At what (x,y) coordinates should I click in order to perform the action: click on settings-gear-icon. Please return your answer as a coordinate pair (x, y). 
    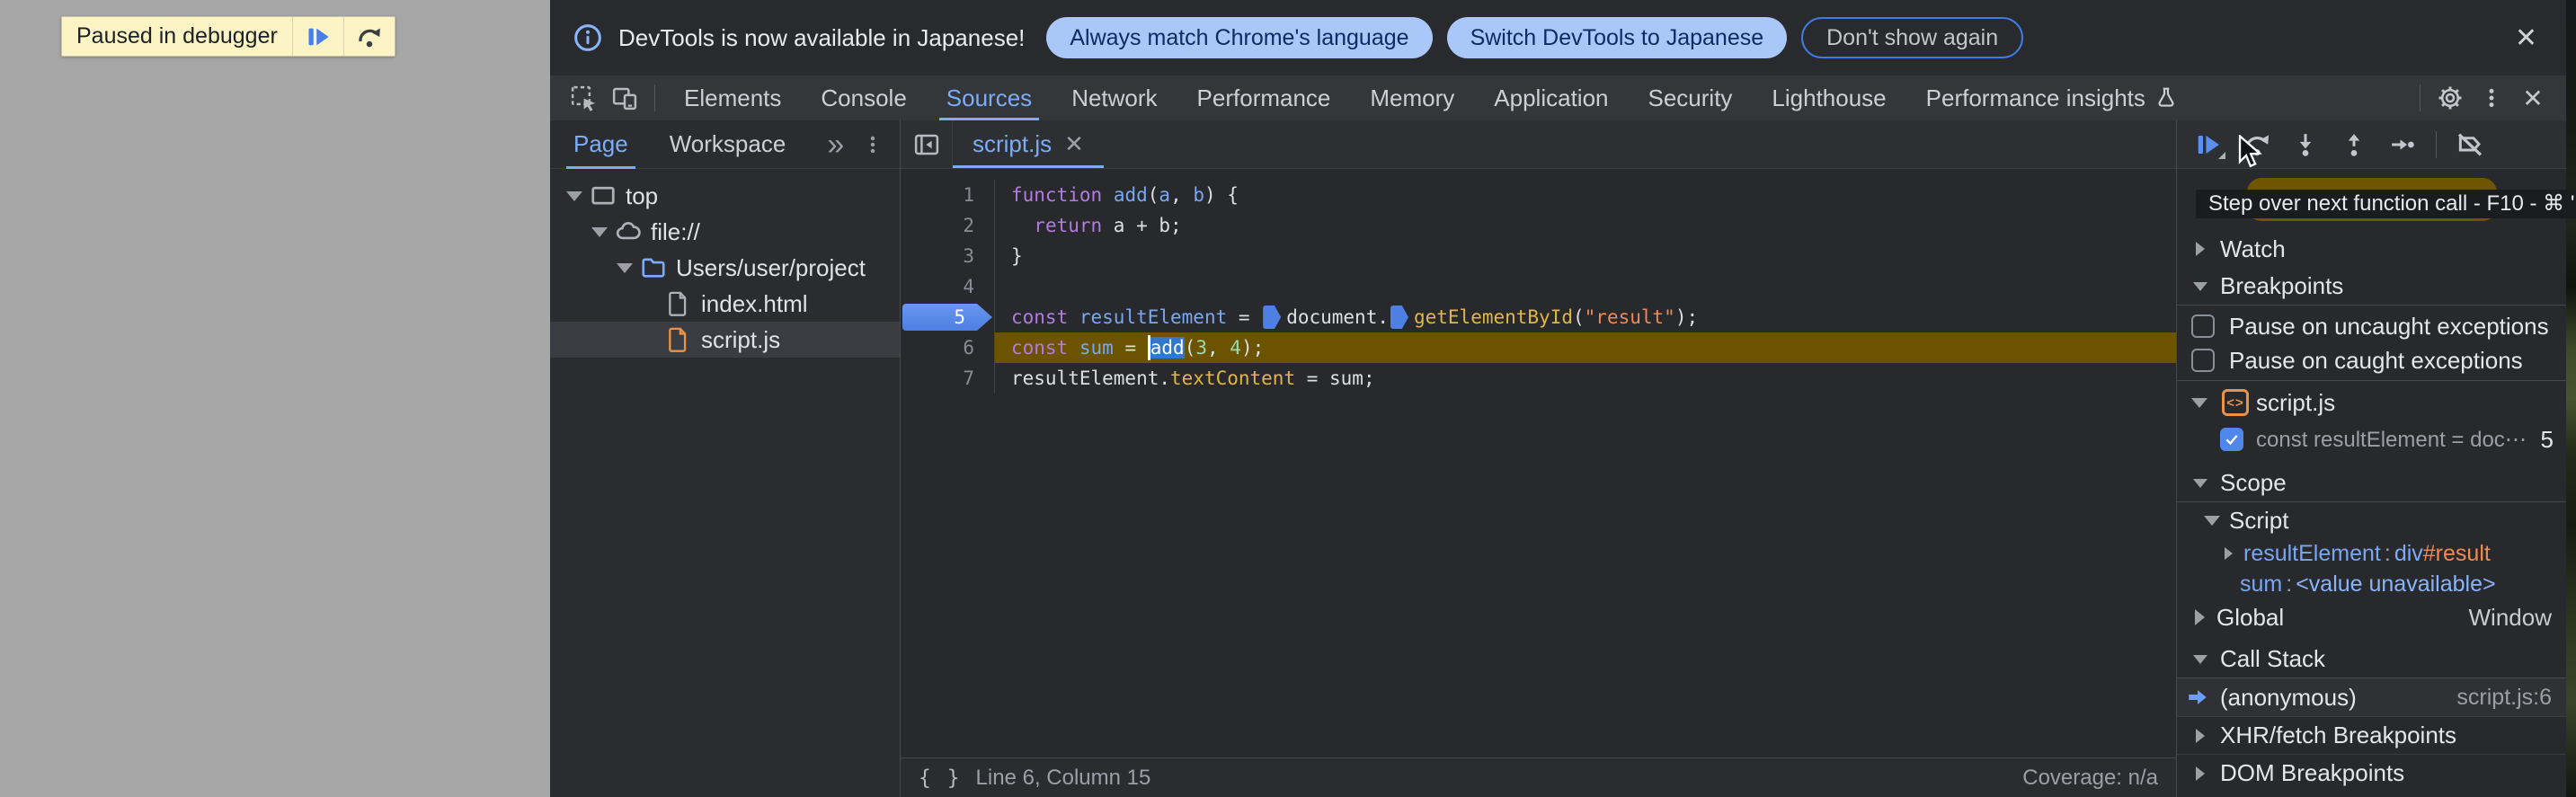
    Looking at the image, I should click on (2450, 97).